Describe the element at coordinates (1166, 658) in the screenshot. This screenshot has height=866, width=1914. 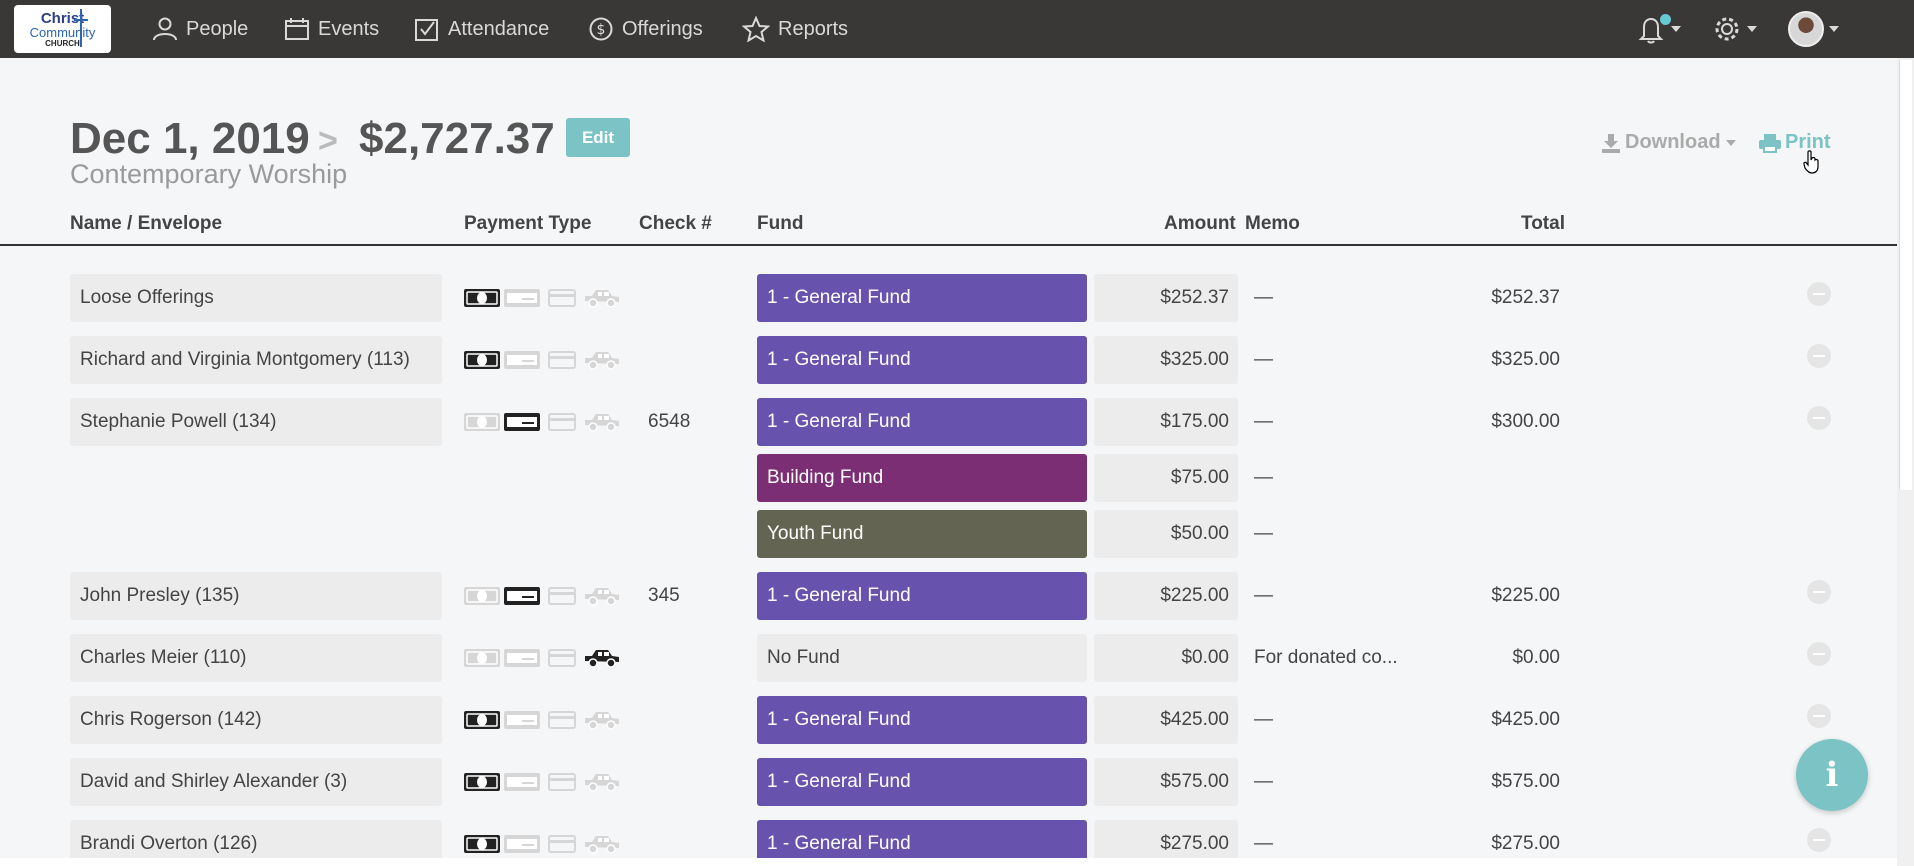
I see `amount-field: $0.00` at that location.